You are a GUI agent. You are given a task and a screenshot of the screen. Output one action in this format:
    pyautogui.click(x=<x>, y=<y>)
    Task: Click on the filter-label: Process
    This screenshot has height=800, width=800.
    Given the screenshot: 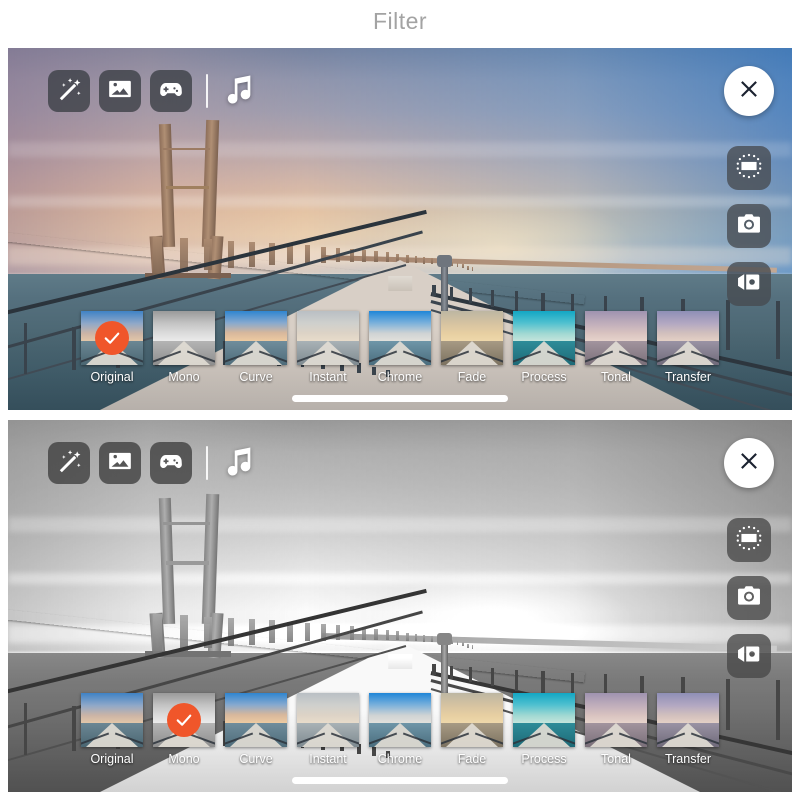 What is the action you would take?
    pyautogui.click(x=544, y=377)
    